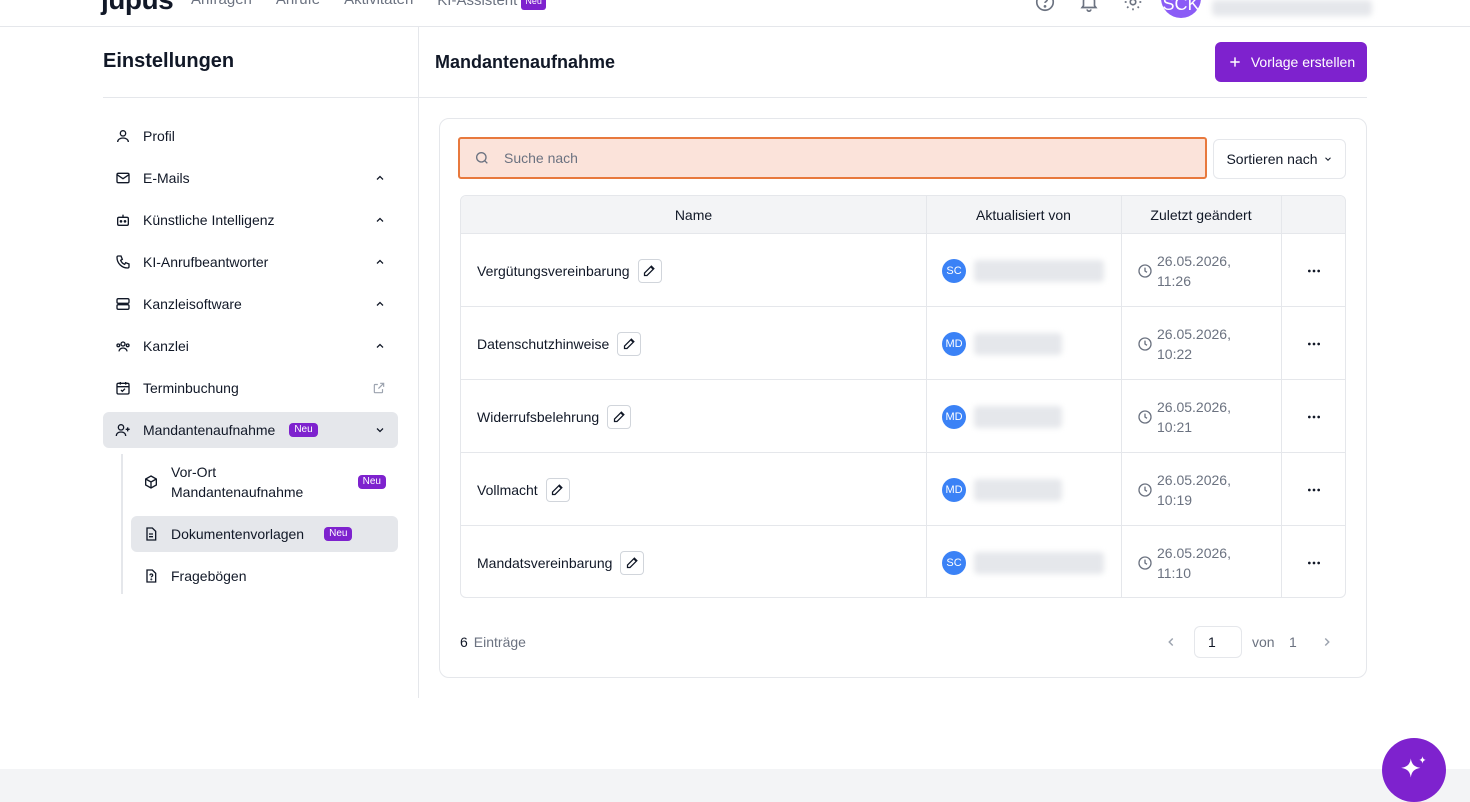 This screenshot has height=802, width=1470. I want to click on nav-aktivitaeten: Aktivitäten, so click(378, 5).